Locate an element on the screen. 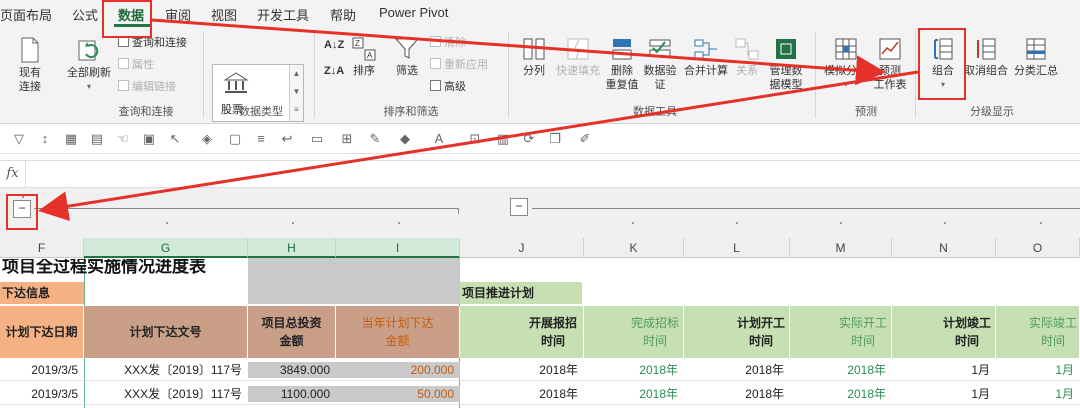  crop-quick-icon: ⊡ is located at coordinates (475, 139).